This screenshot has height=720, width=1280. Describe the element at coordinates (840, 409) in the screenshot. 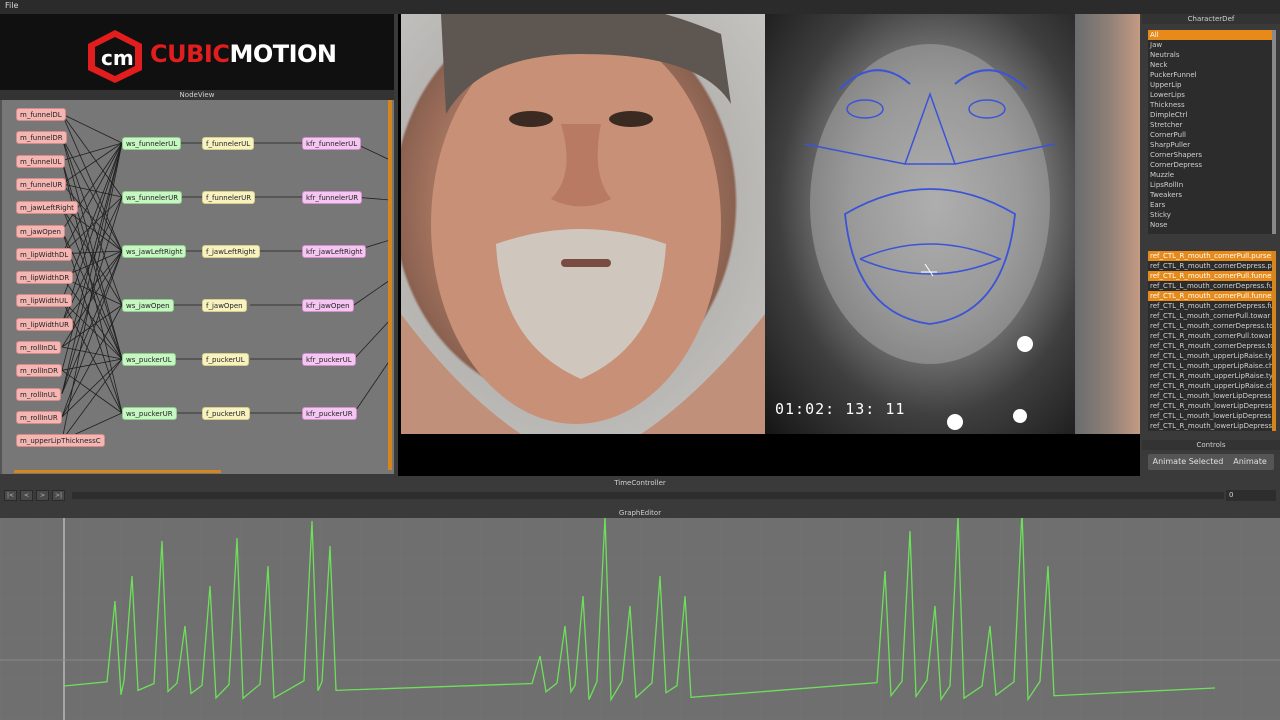

I see `timecode-display: 01:02: 13: 11` at that location.